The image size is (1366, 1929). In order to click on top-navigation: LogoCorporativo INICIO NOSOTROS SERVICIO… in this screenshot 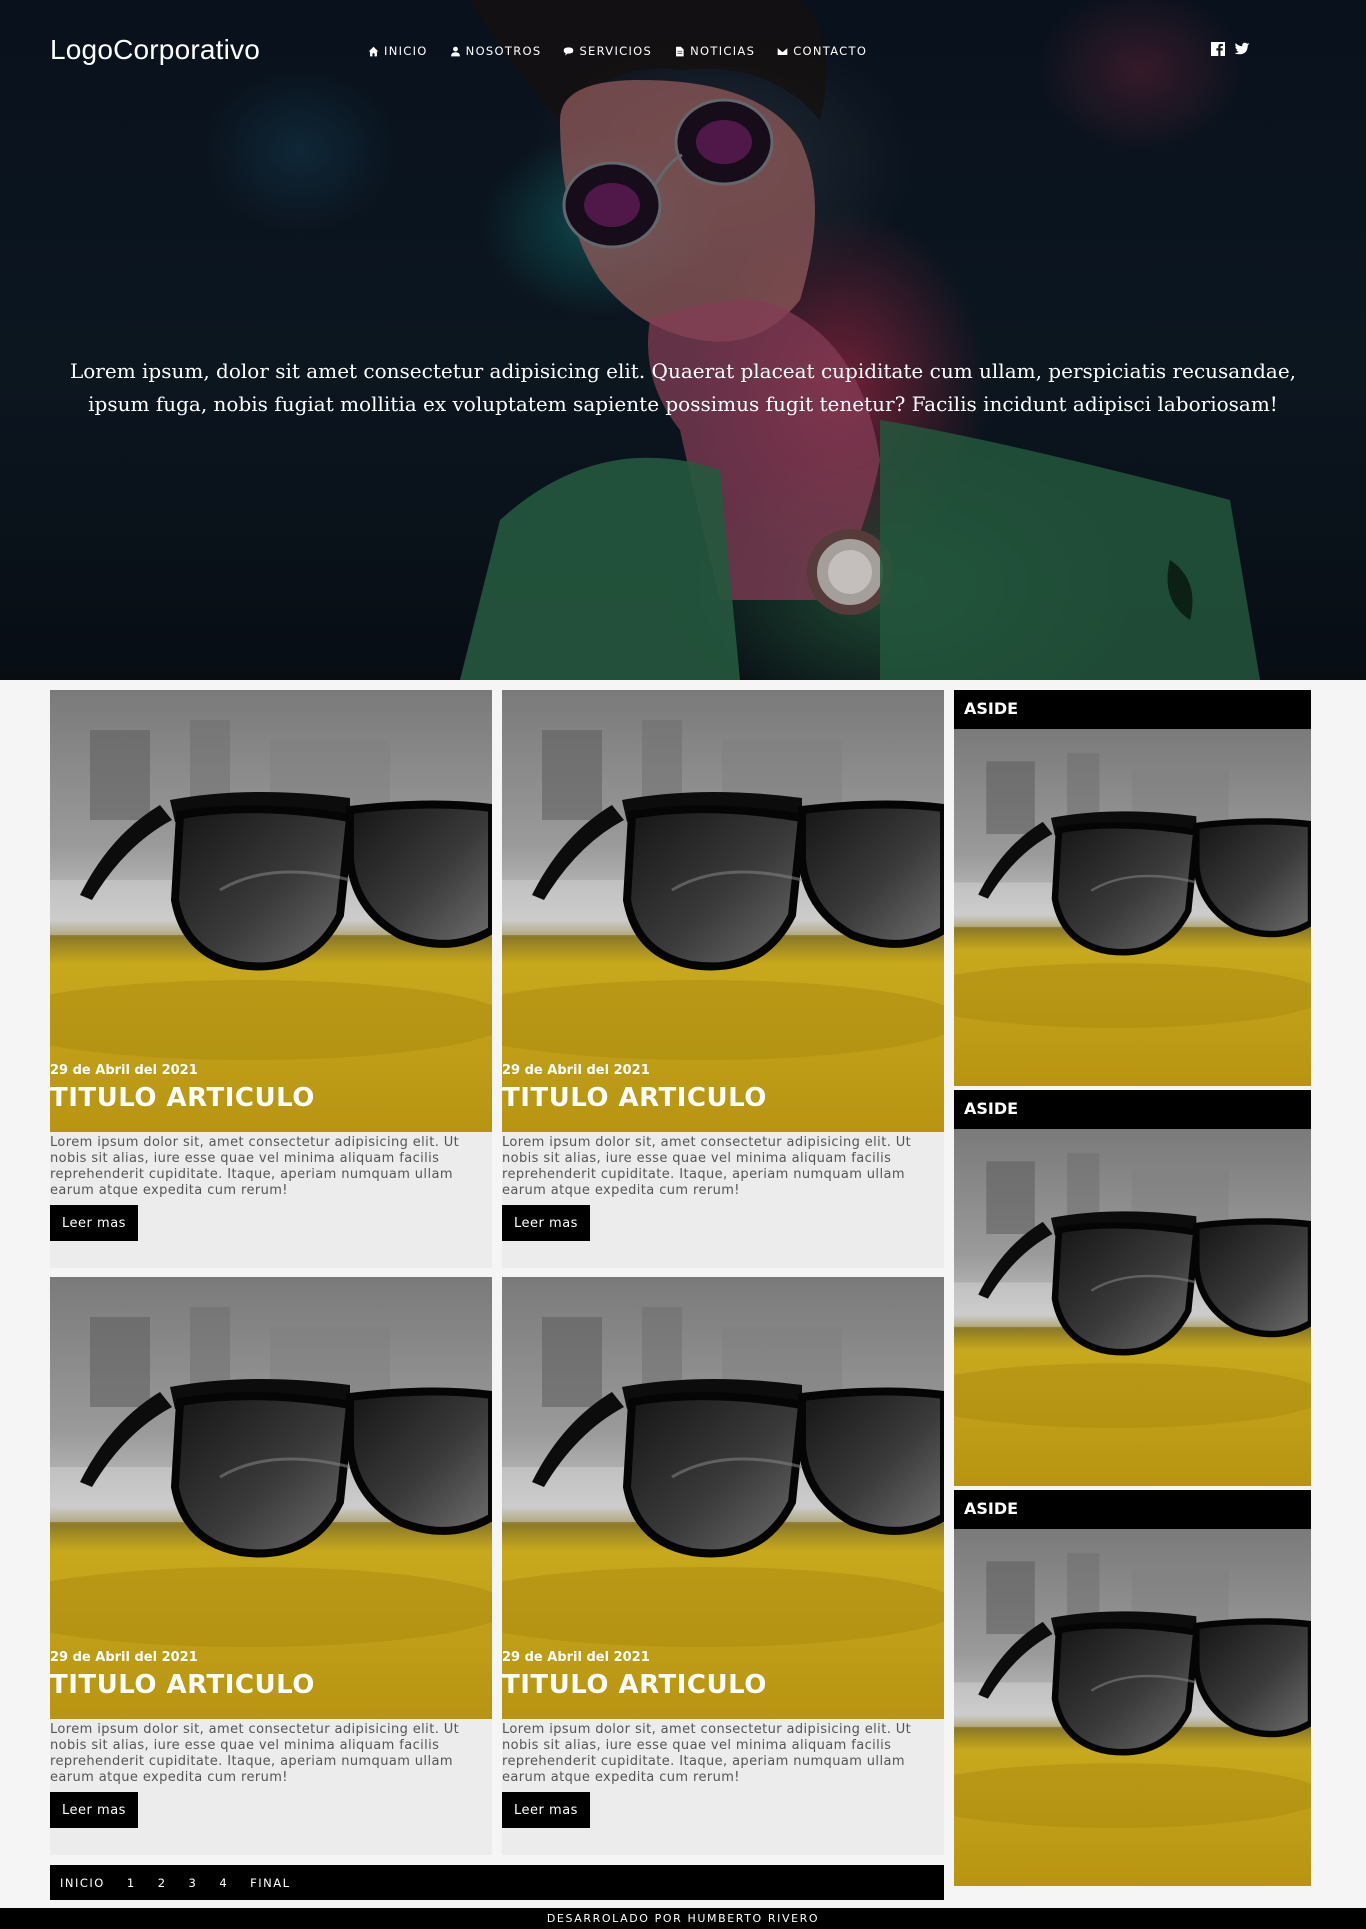, I will do `click(683, 50)`.